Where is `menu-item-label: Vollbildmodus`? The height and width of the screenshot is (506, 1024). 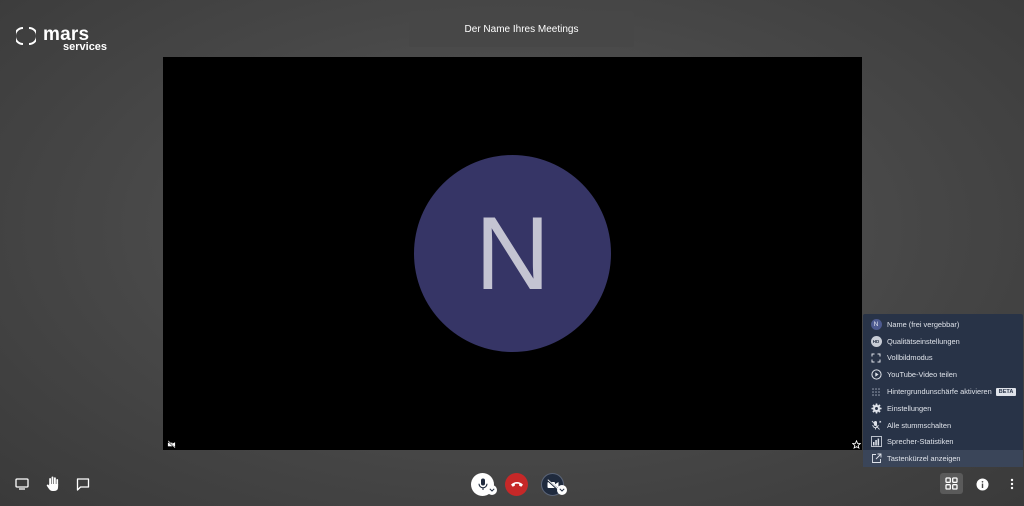 menu-item-label: Vollbildmodus is located at coordinates (910, 358).